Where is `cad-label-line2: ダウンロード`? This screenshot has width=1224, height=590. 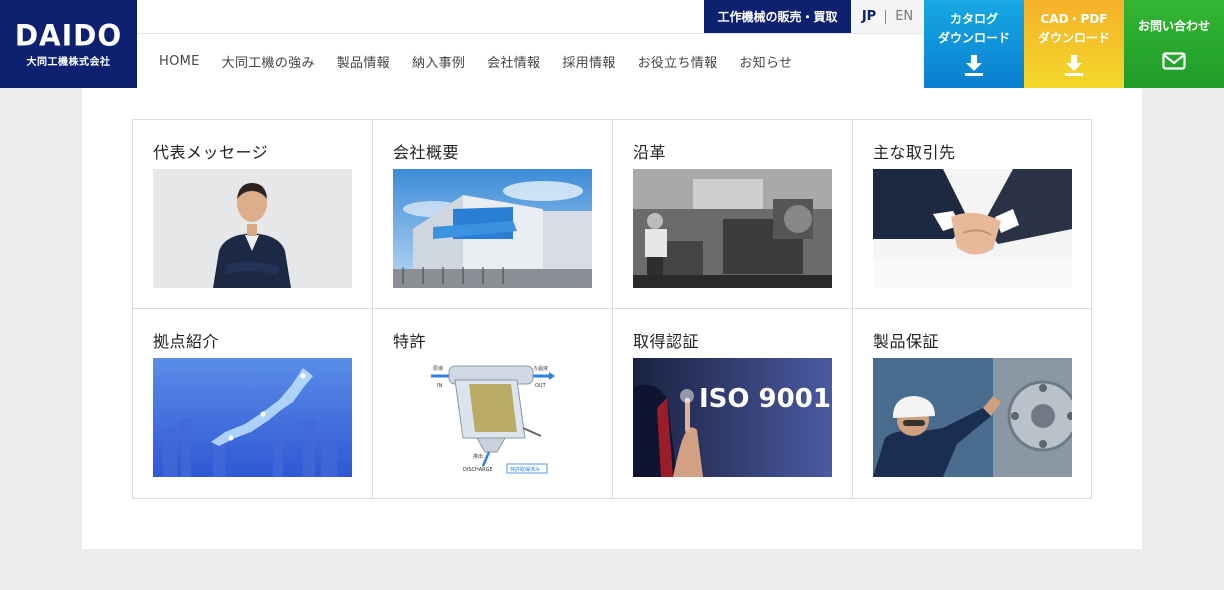 cad-label-line2: ダウンロード is located at coordinates (1073, 38).